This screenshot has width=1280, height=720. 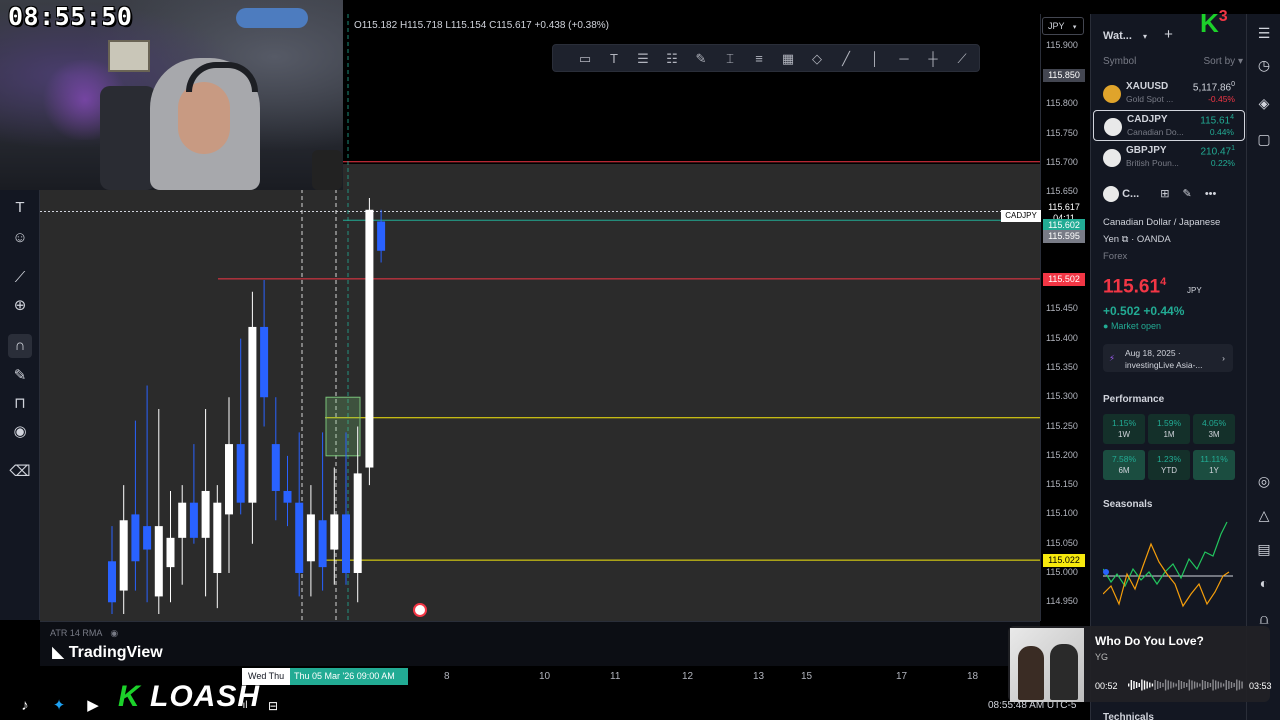 I want to click on stream-clock: 08:55:50, so click(x=70, y=16).